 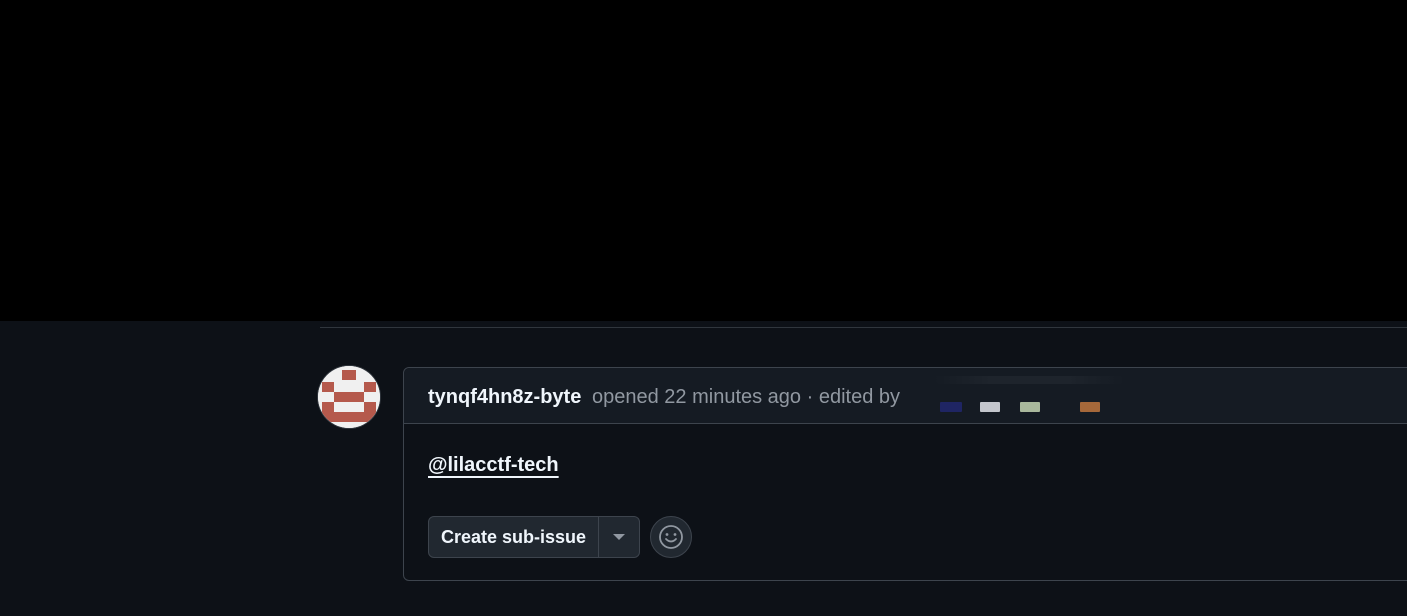 I want to click on smiley-icon, so click(x=671, y=537).